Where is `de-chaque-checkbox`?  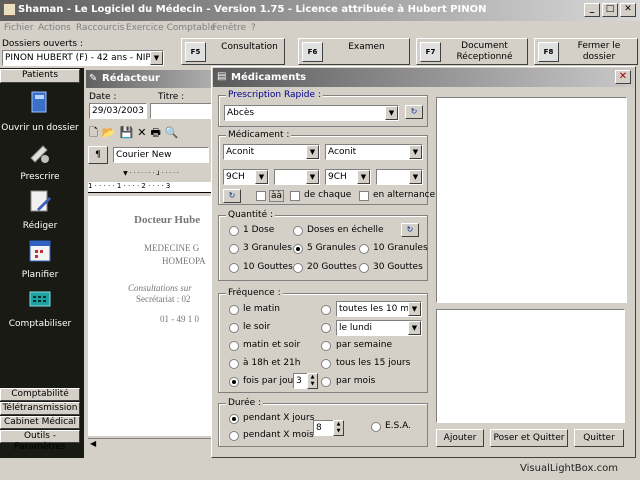 de-chaque-checkbox is located at coordinates (295, 196).